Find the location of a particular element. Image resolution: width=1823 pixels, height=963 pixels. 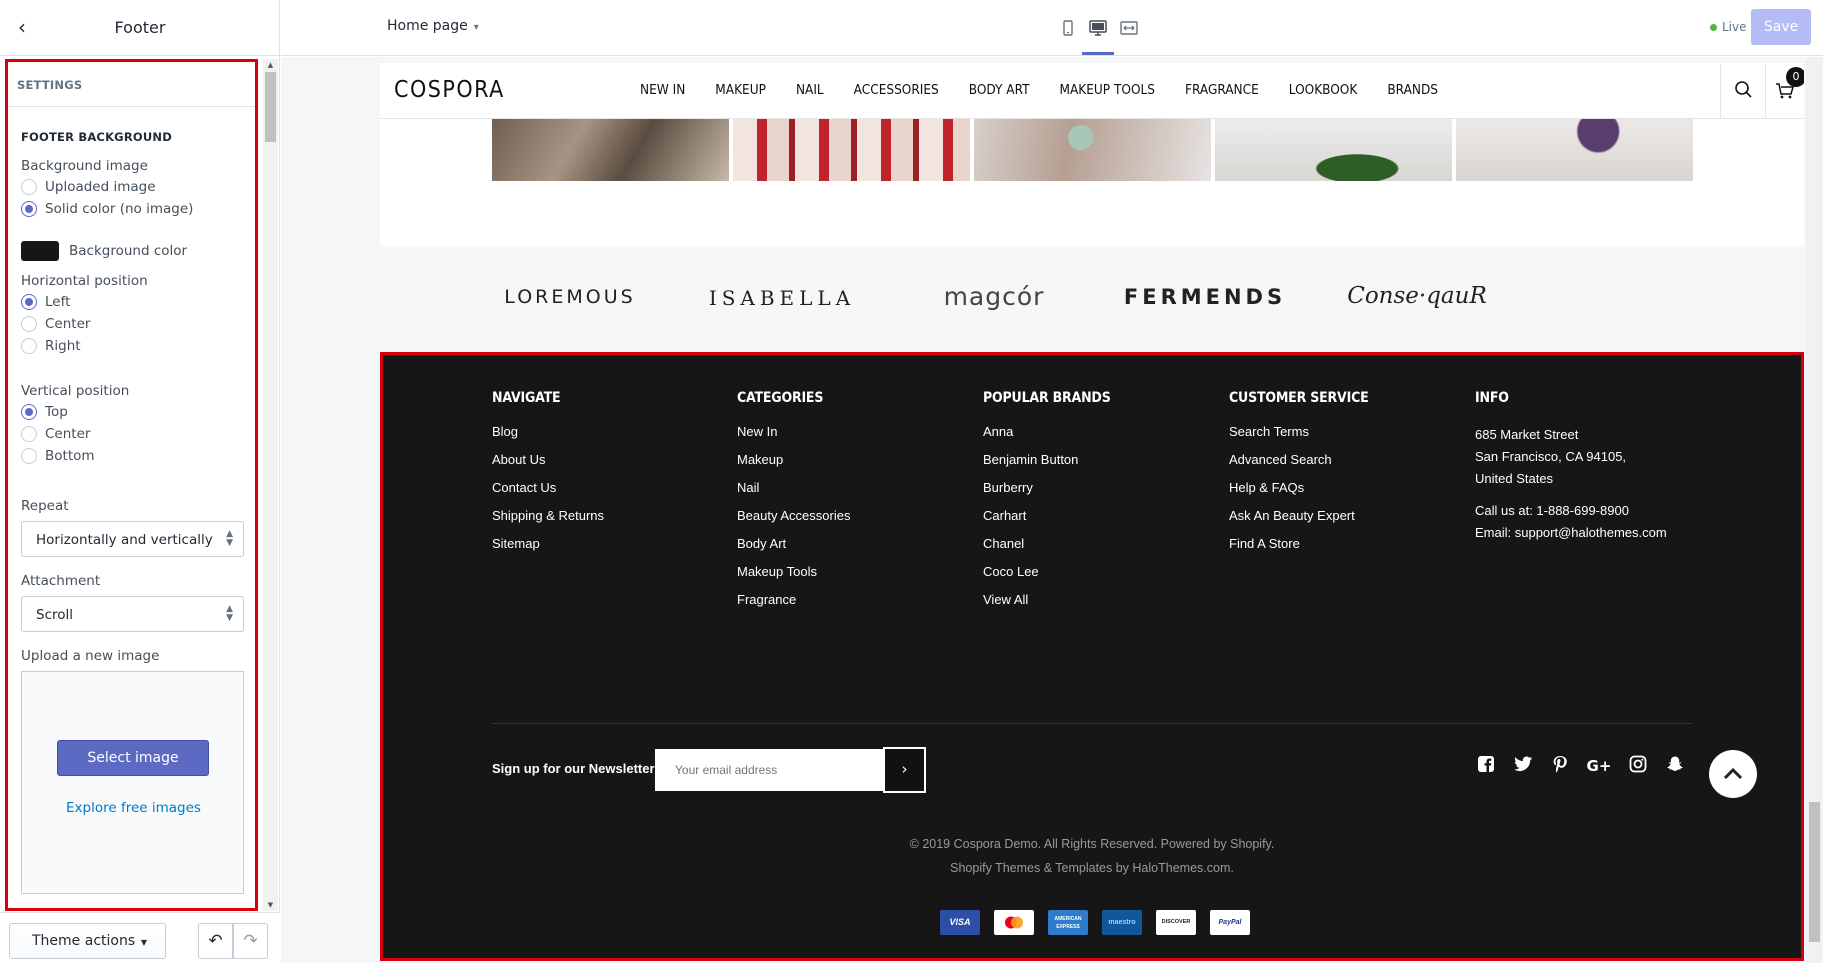

explore-free-images-link: Explore free images is located at coordinates (133, 808).